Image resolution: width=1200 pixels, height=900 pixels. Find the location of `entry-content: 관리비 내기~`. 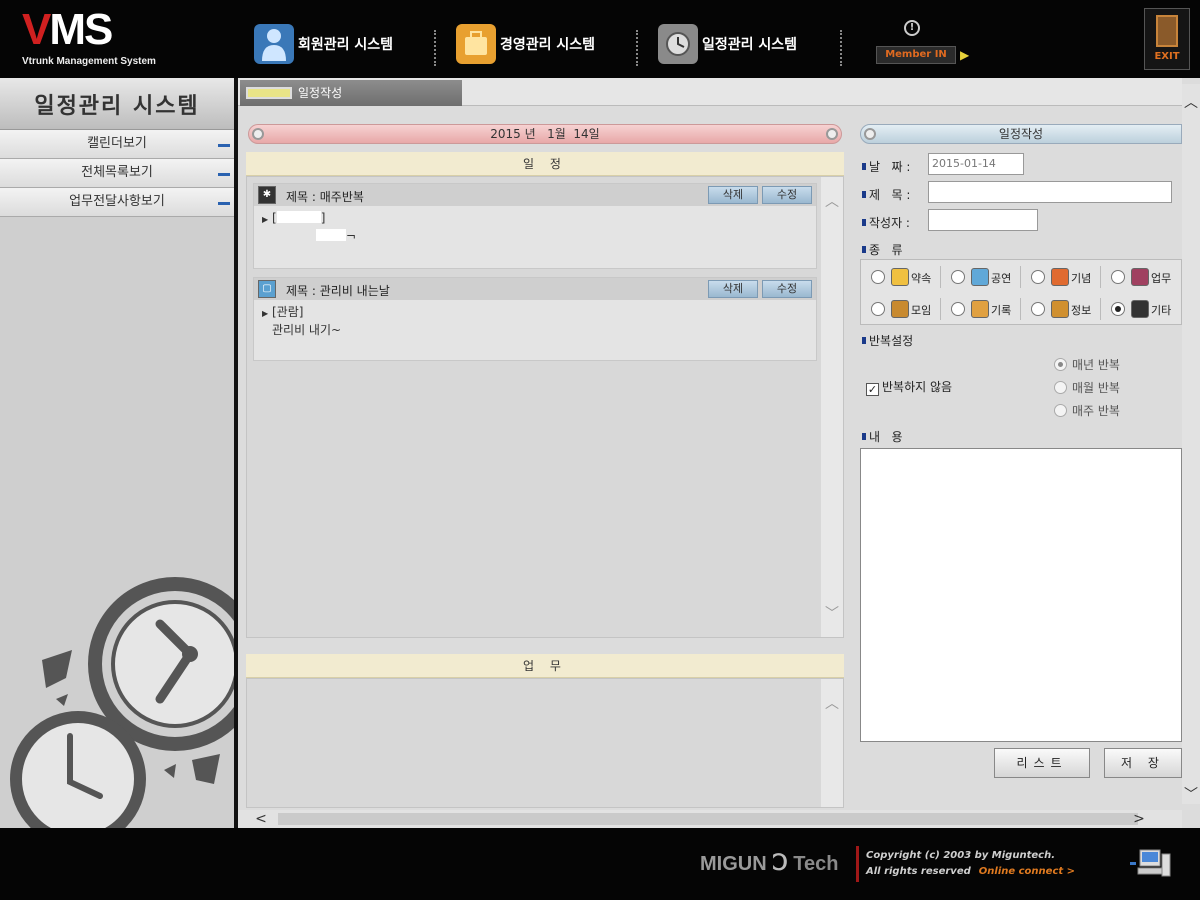

entry-content: 관리비 내기~ is located at coordinates (307, 330).